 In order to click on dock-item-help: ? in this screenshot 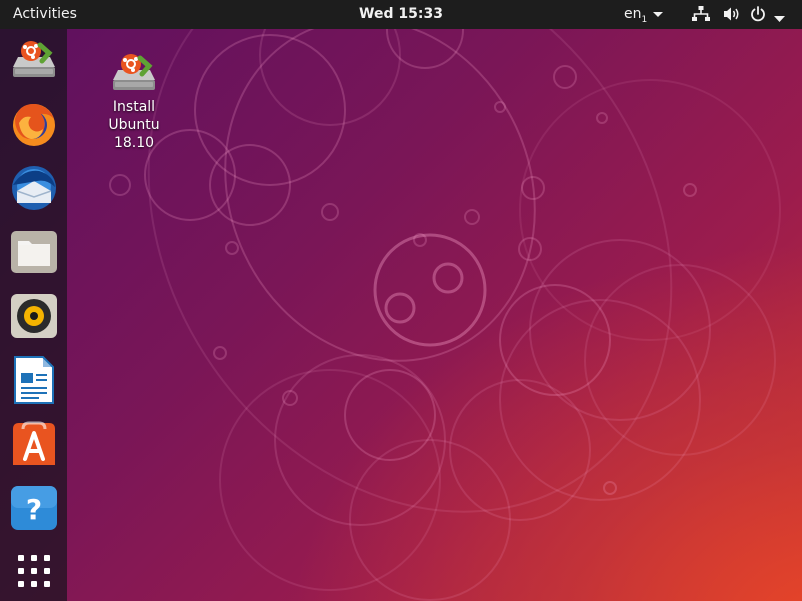, I will do `click(34, 508)`.